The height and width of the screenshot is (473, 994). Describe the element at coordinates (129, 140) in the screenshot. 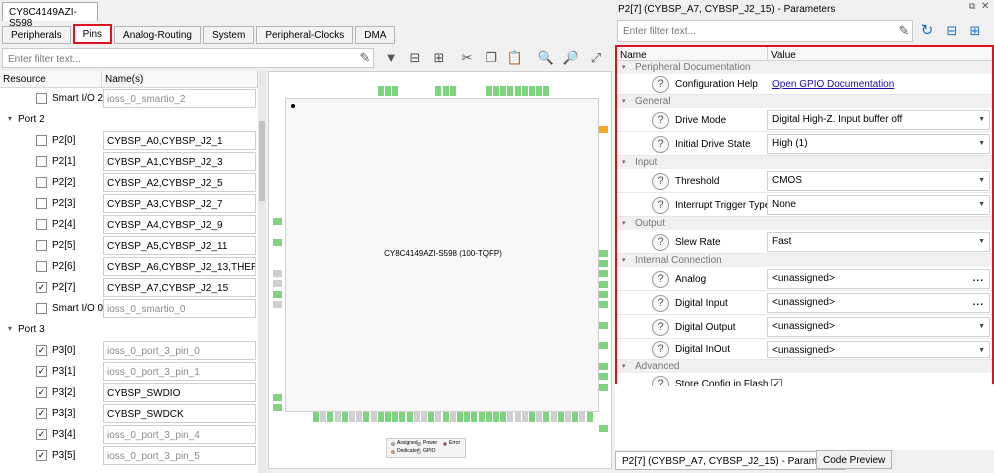

I see `resource-row: P2[0] CYBSP_A0,CYBSP_J2_1` at that location.